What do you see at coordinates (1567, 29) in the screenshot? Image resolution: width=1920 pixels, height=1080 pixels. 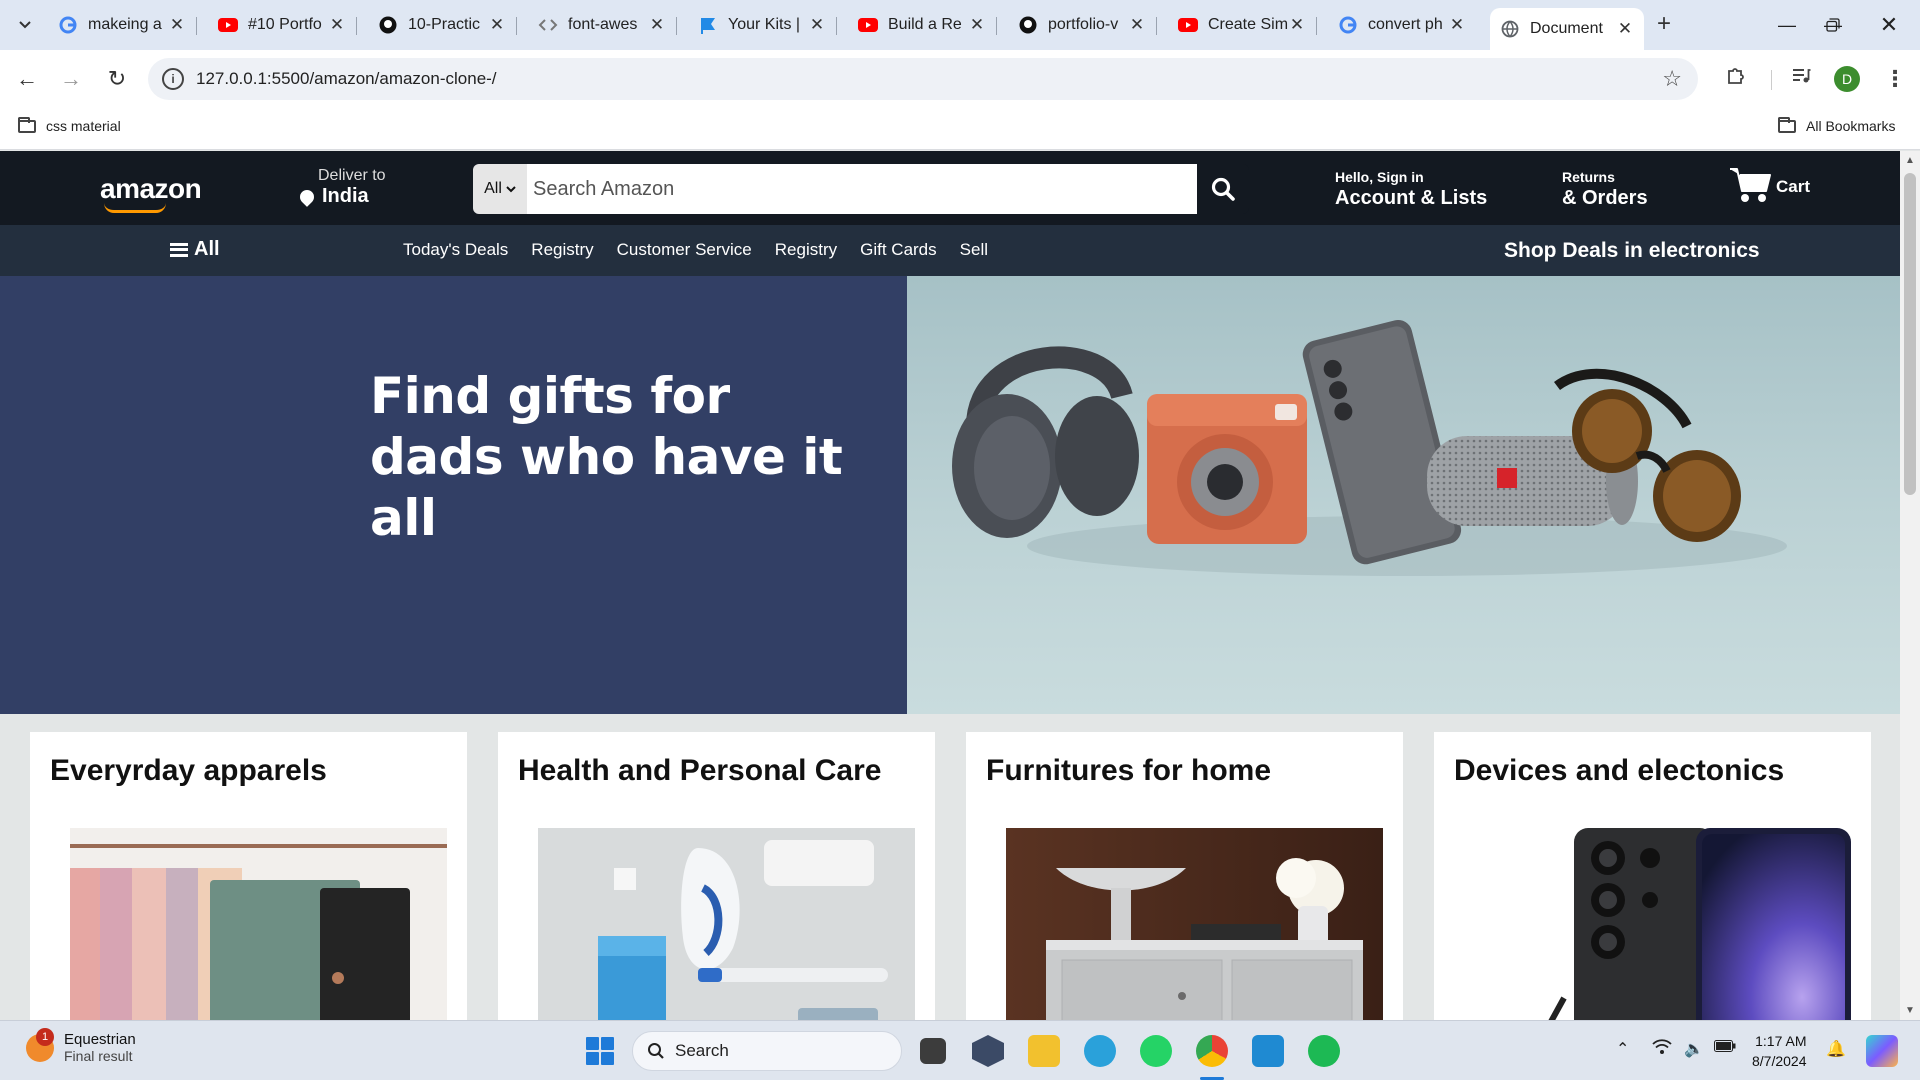 I see `browser-tab: Document ✕` at bounding box center [1567, 29].